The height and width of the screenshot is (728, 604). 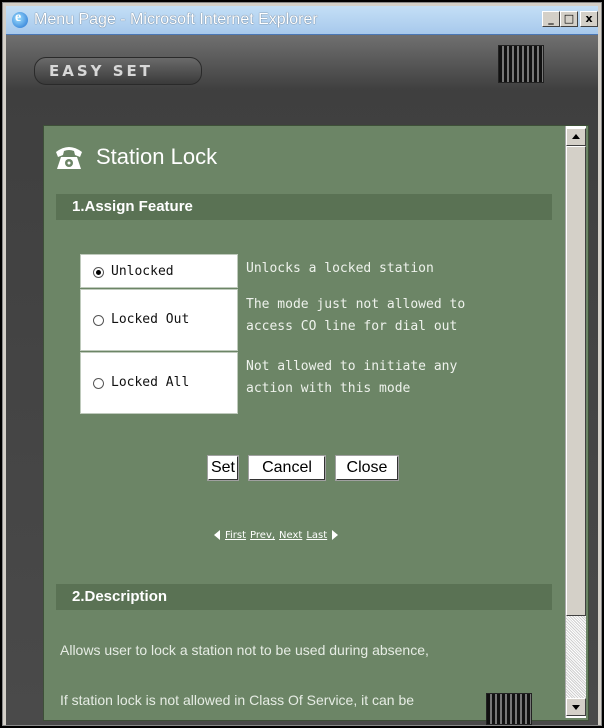 I want to click on maximize-button: □, so click(x=569, y=19).